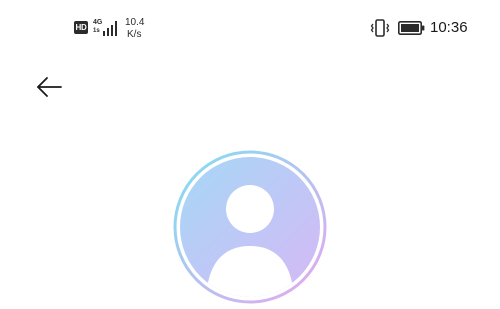 This screenshot has height=309, width=500. What do you see at coordinates (411, 28) in the screenshot?
I see `battery-icon` at bounding box center [411, 28].